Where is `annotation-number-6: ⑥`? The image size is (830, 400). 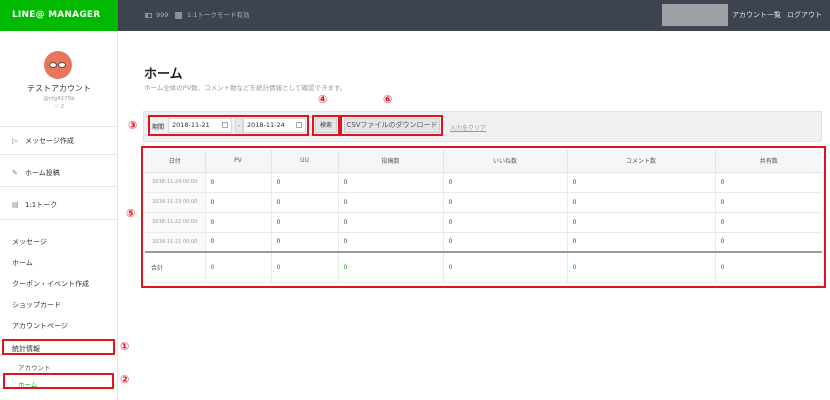
annotation-number-6: ⑥ is located at coordinates (388, 99).